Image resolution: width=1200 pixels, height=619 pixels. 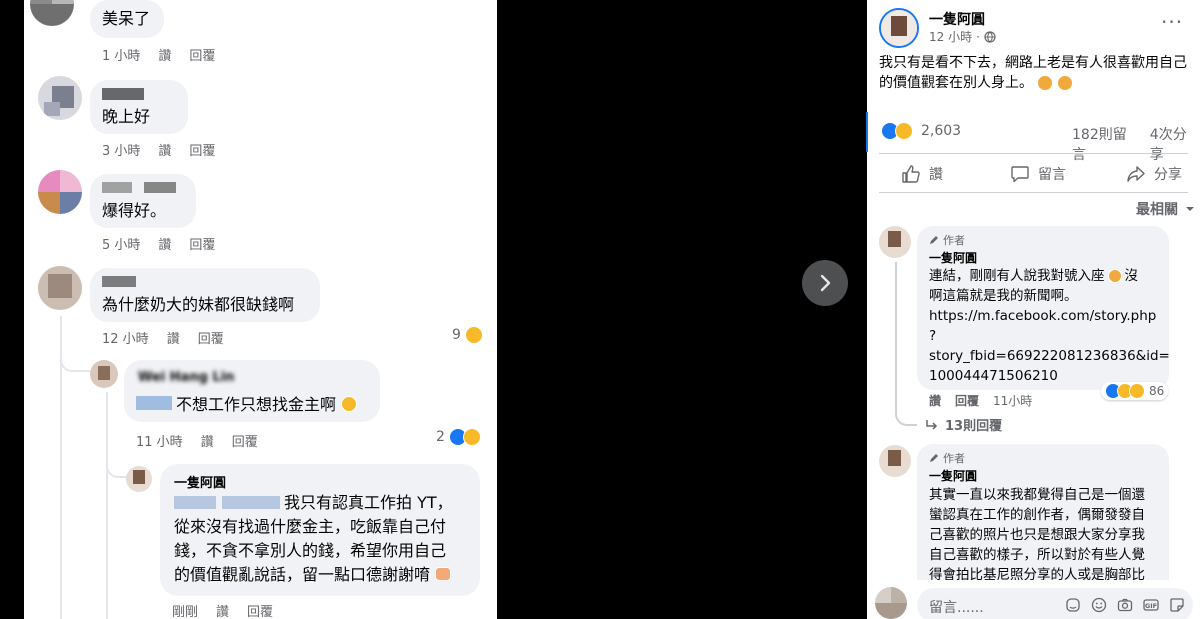 What do you see at coordinates (121, 243) in the screenshot?
I see `comment-time: 5 小時` at bounding box center [121, 243].